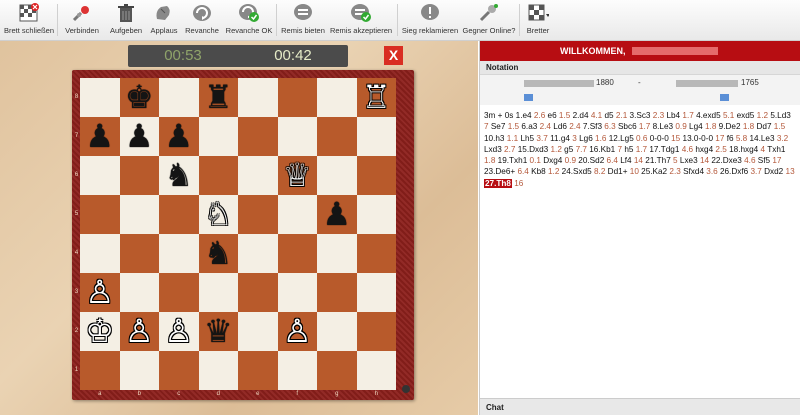  What do you see at coordinates (724, 97) in the screenshot?
I see `black-dropdown-icon` at bounding box center [724, 97].